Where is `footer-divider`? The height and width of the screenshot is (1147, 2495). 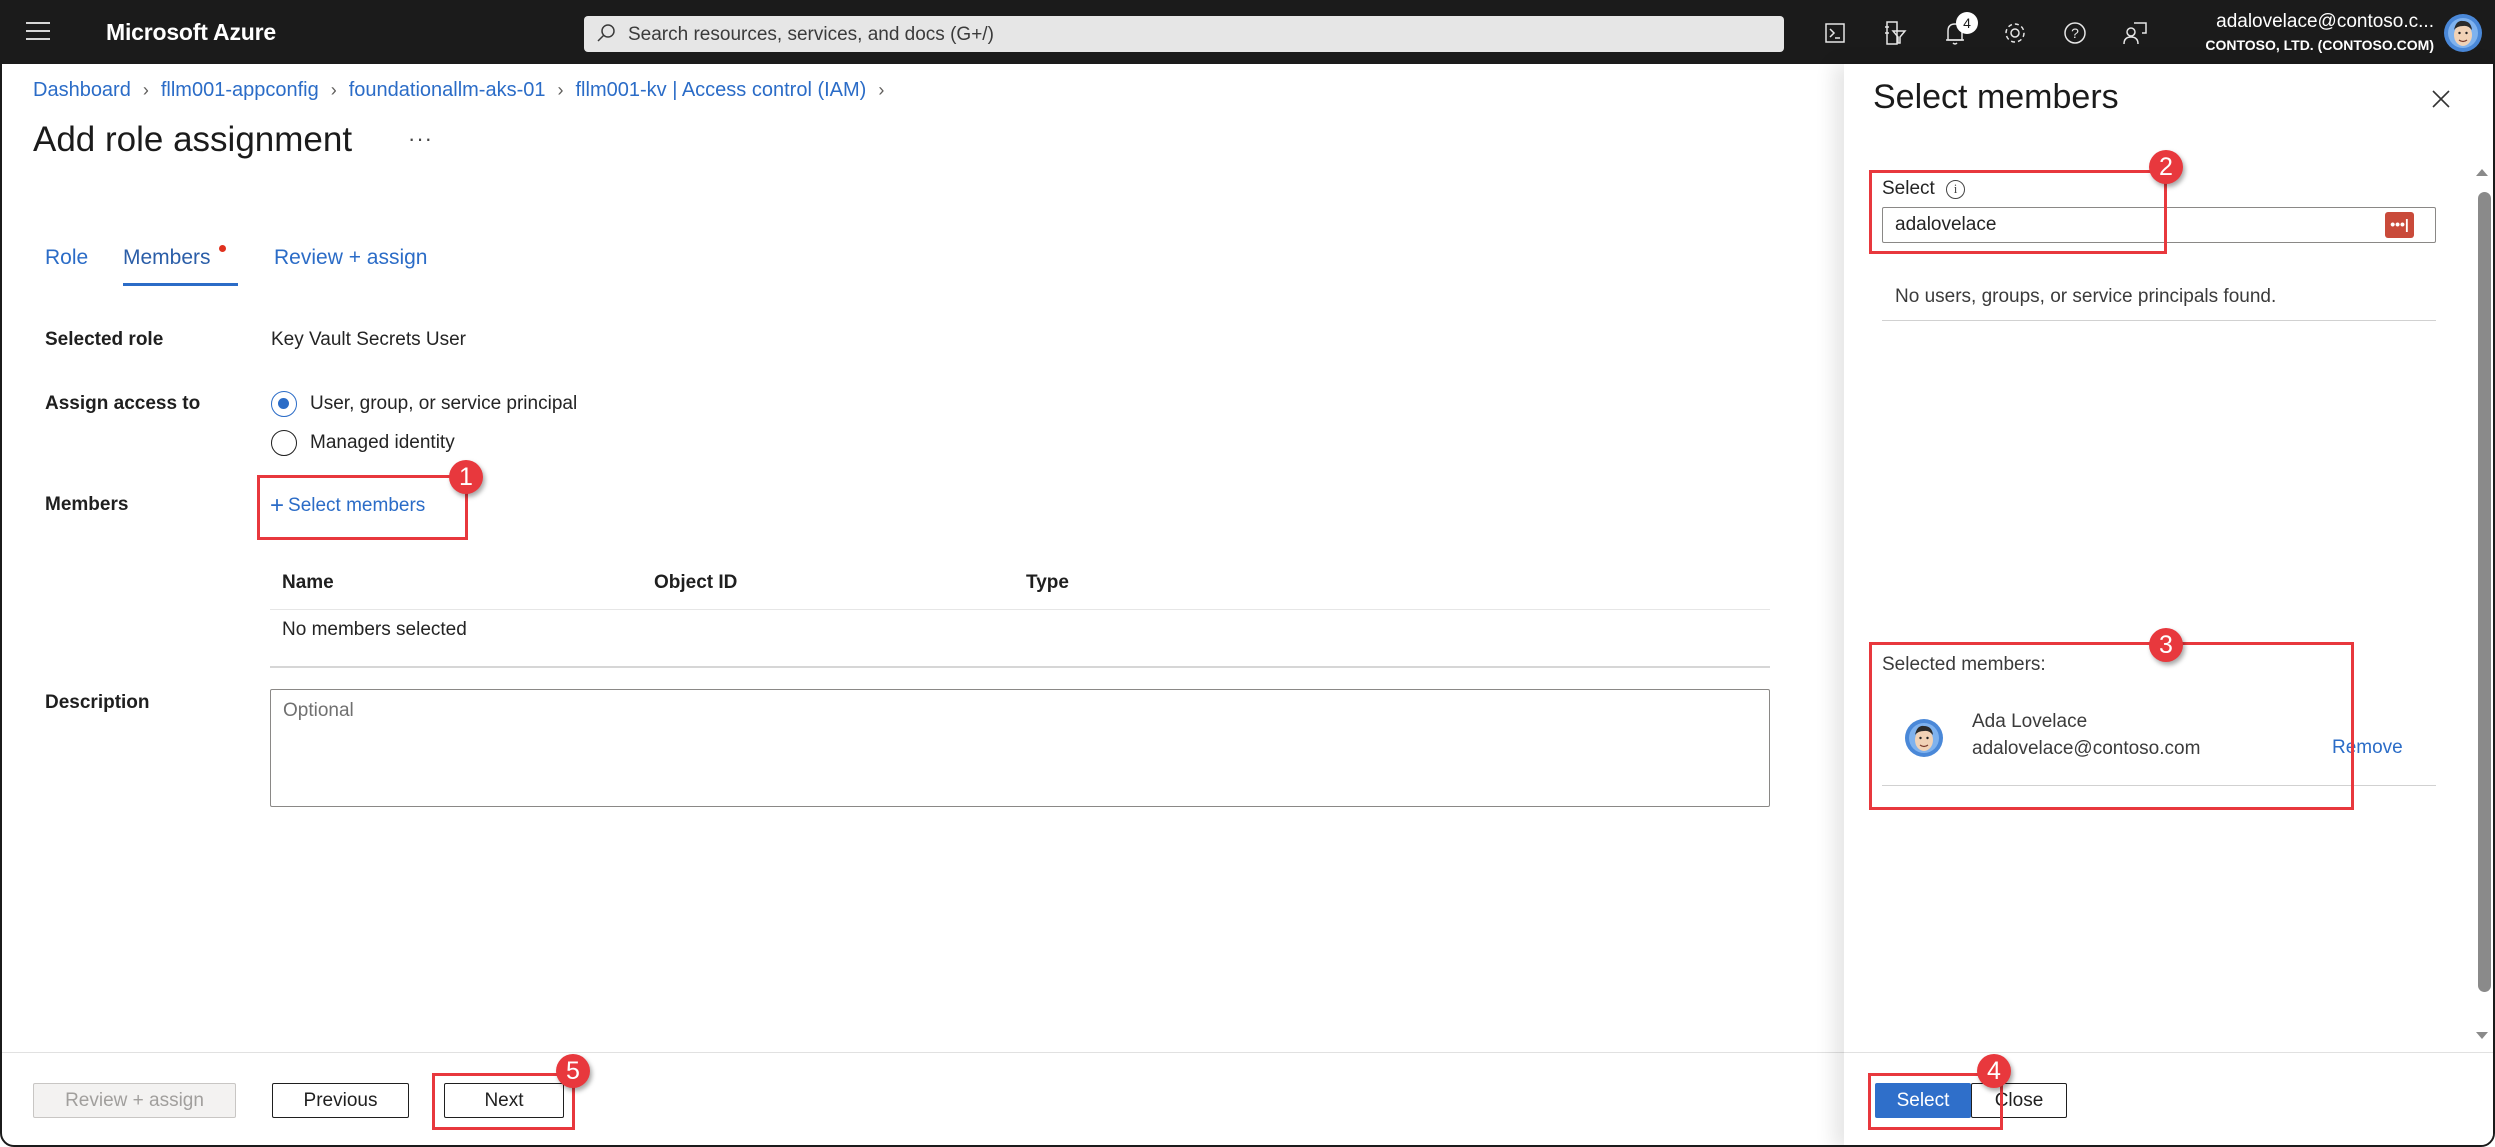
footer-divider is located at coordinates (923, 1052).